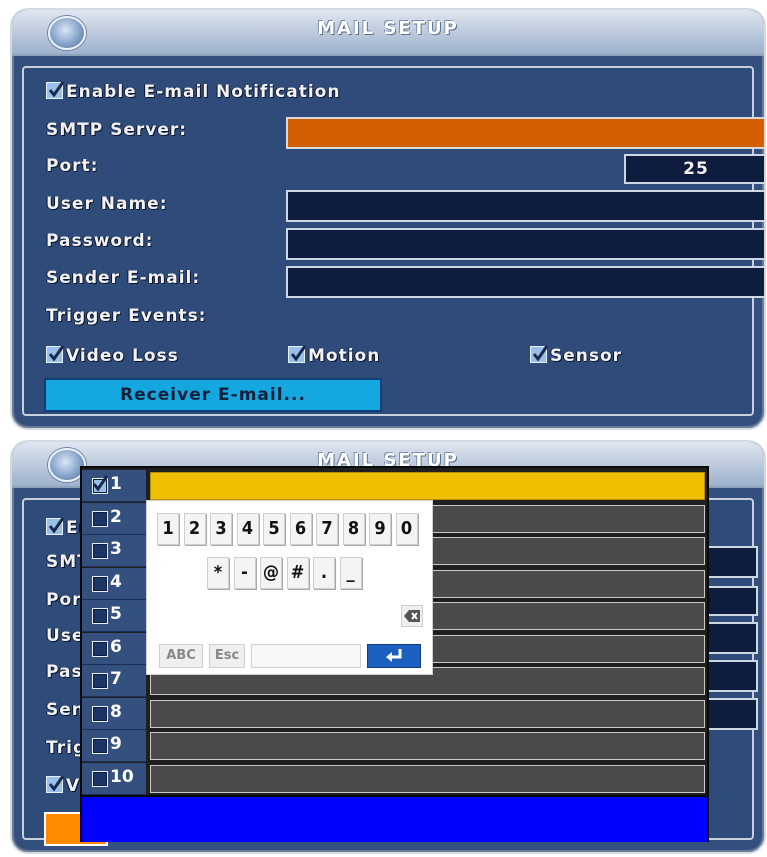  What do you see at coordinates (388, 28) in the screenshot?
I see `dialog-title: MAIL SETUP` at bounding box center [388, 28].